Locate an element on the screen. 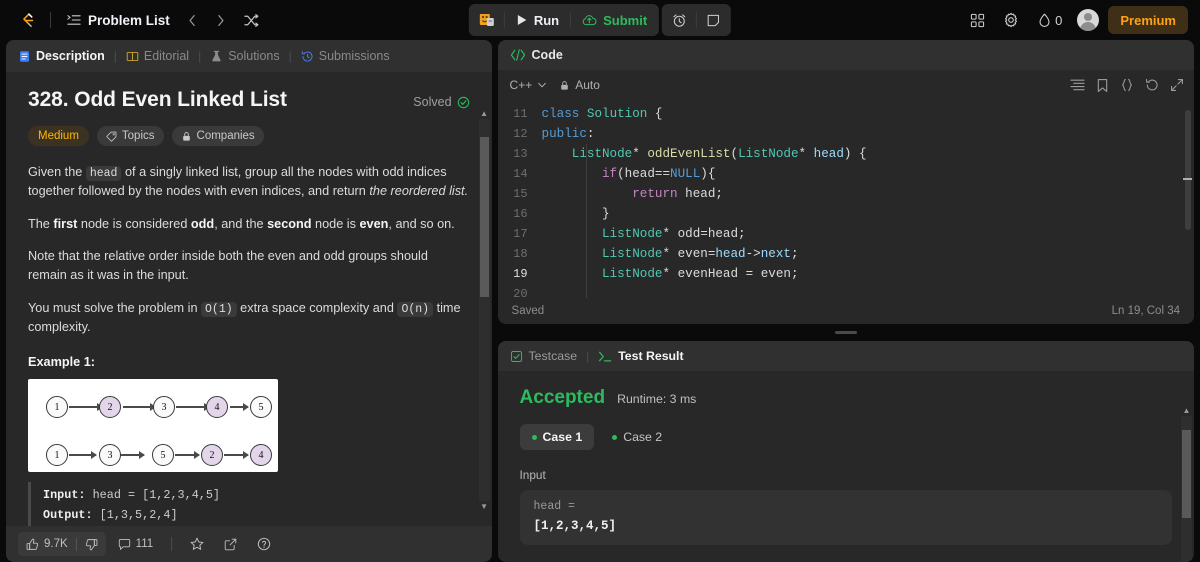 The image size is (1200, 562). code-scrollbar-thumb is located at coordinates (1188, 170).